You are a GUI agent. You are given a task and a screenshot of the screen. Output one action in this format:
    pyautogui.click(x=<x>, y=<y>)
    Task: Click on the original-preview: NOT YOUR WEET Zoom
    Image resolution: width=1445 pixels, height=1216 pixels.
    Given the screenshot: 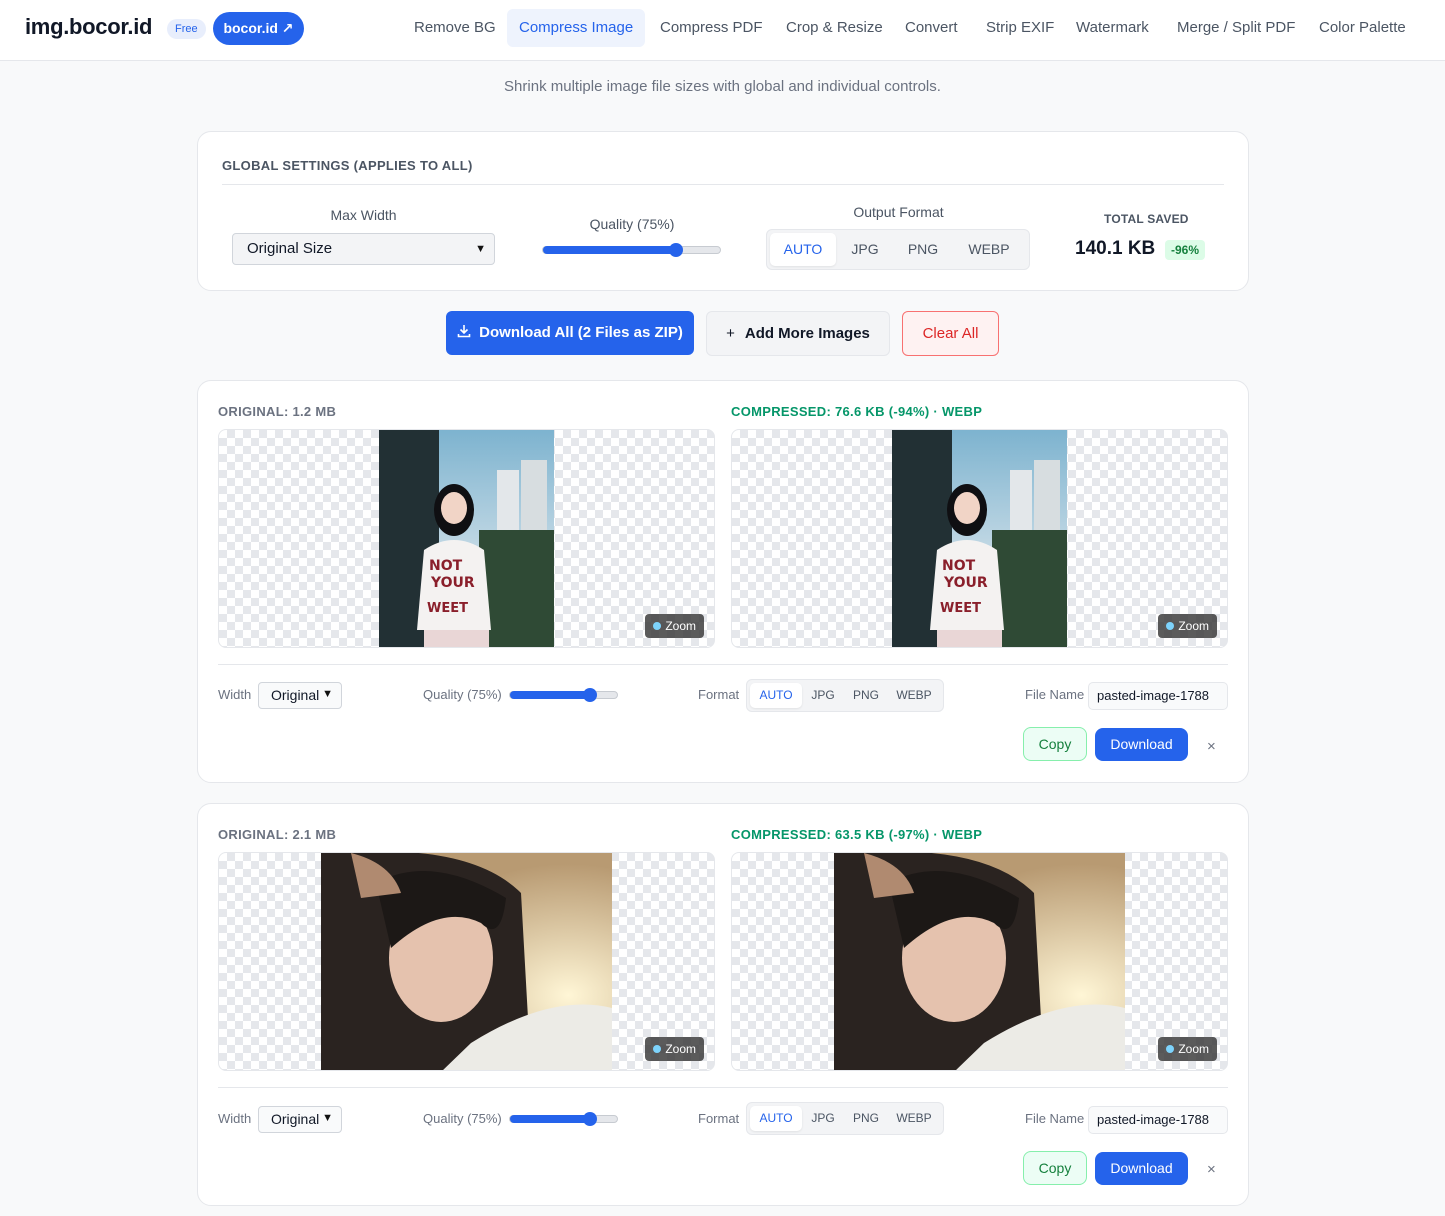 What is the action you would take?
    pyautogui.click(x=466, y=538)
    